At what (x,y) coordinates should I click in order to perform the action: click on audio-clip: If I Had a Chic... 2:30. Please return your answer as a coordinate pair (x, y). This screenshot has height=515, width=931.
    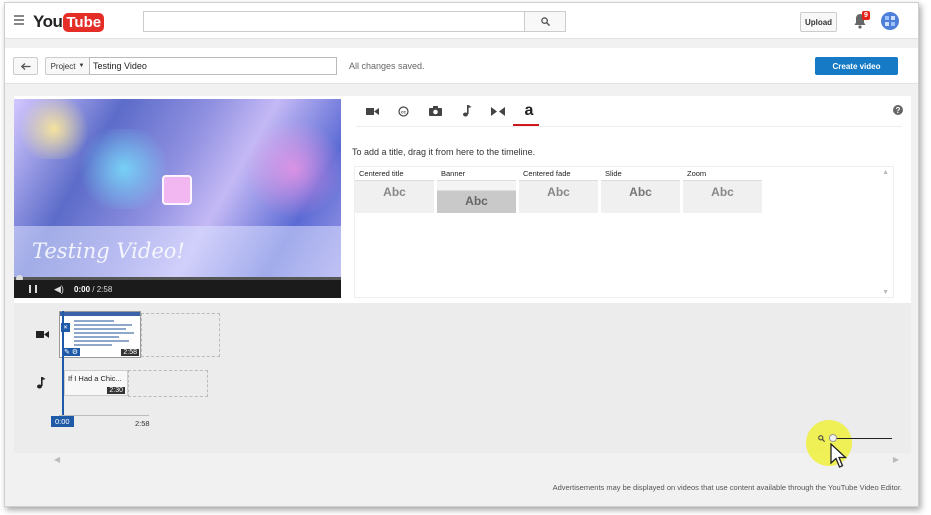
    Looking at the image, I should click on (96, 383).